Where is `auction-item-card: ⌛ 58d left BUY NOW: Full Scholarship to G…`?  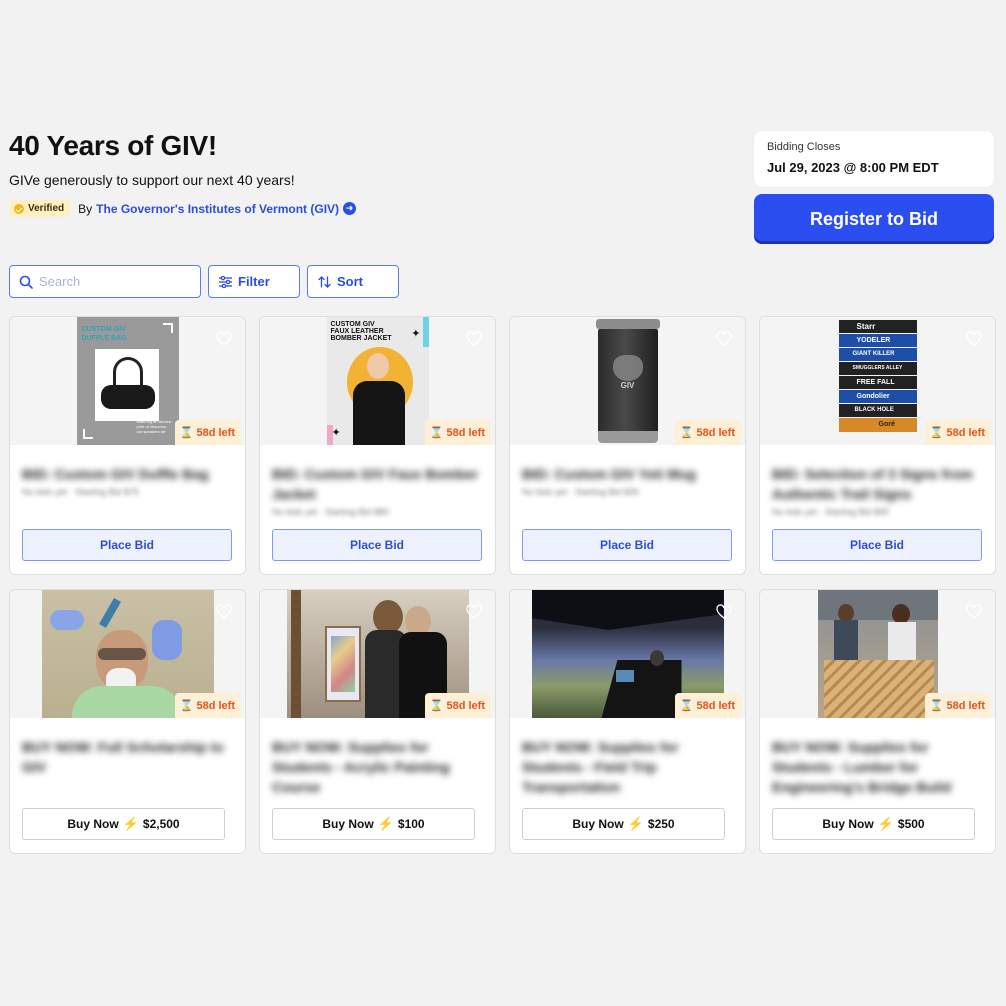
auction-item-card: ⌛ 58d left BUY NOW: Full Scholarship to G… is located at coordinates (127, 721).